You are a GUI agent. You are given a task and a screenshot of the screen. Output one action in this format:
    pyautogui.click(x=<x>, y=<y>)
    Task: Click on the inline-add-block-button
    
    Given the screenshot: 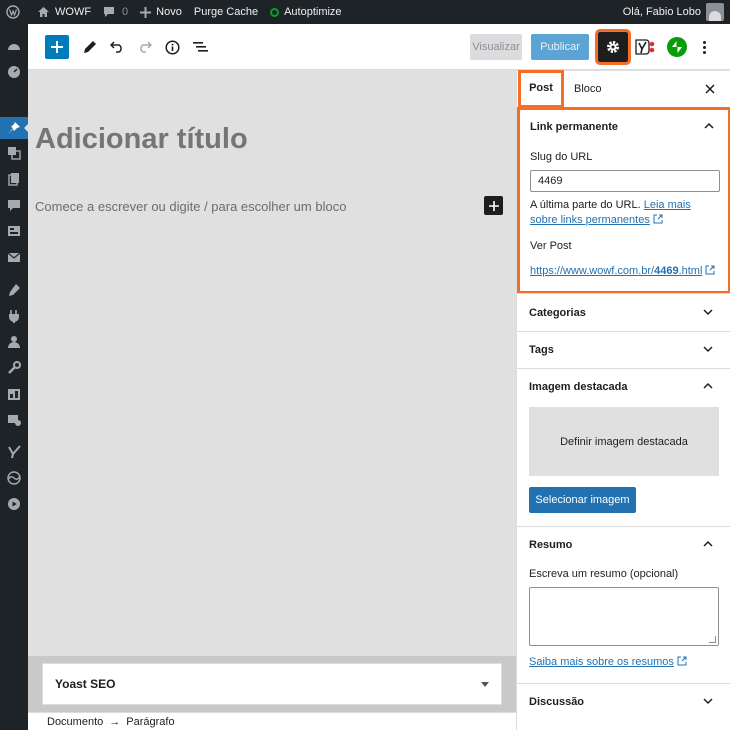 What is the action you would take?
    pyautogui.click(x=493, y=205)
    